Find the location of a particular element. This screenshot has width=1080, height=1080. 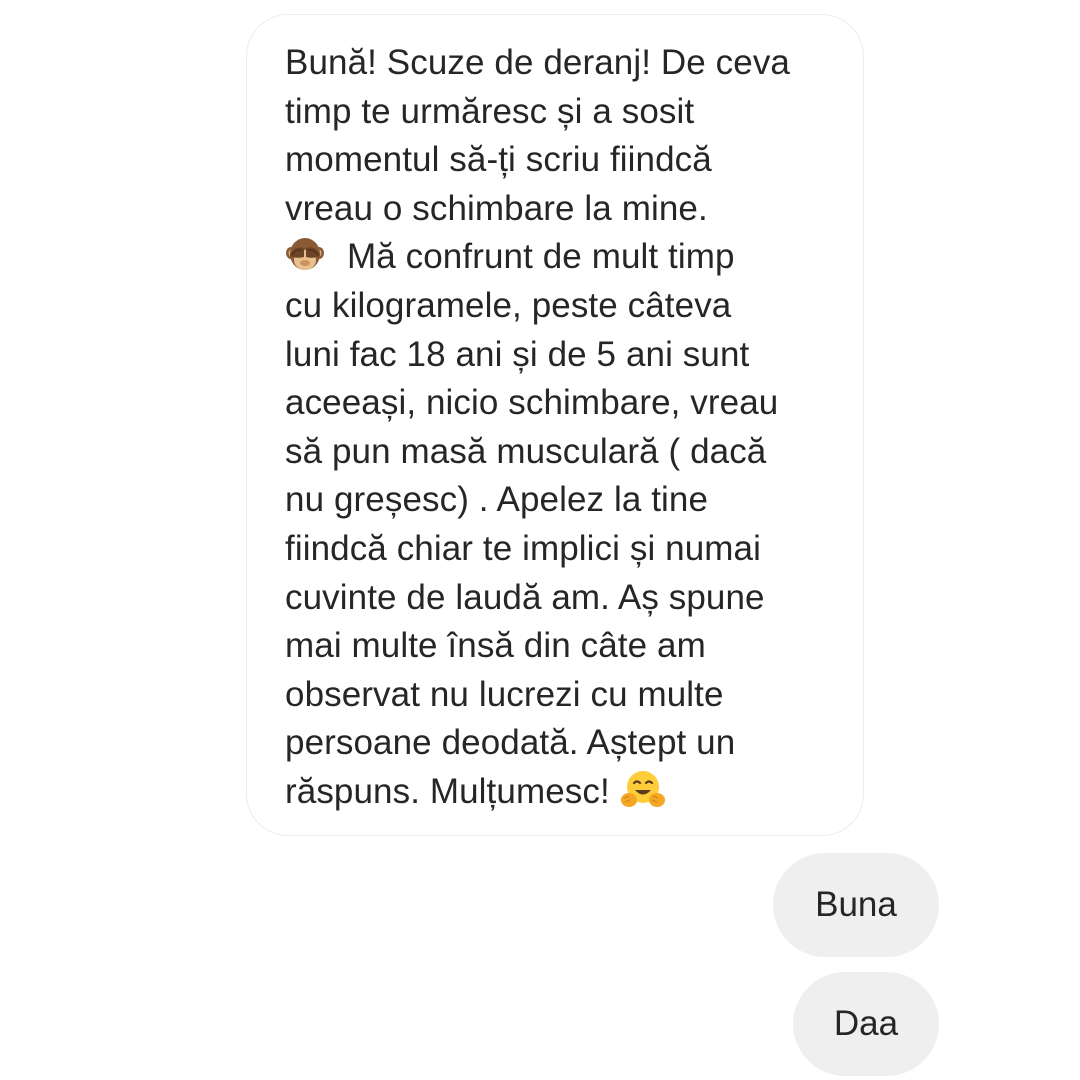

message-line: cu kilogramele, peste câteva is located at coordinates (508, 305).